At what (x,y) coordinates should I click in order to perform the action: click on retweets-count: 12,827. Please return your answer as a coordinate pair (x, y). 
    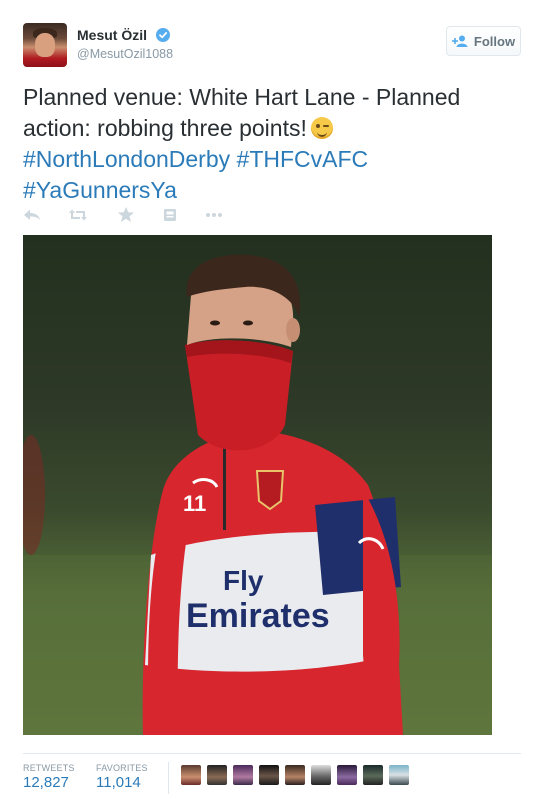
    Looking at the image, I should click on (46, 782).